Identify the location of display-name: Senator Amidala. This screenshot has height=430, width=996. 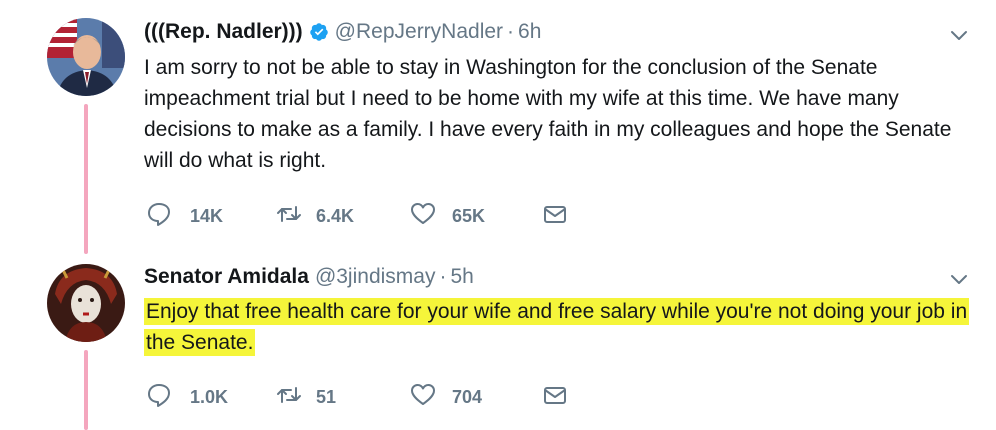
(226, 277).